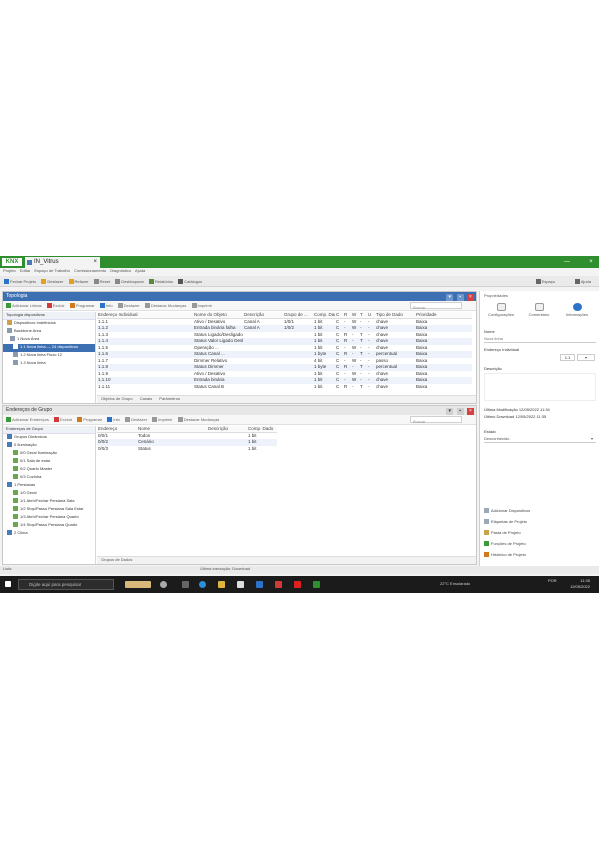 This screenshot has width=599, height=848. I want to click on individual-address-field: 1.1, so click(567, 357).